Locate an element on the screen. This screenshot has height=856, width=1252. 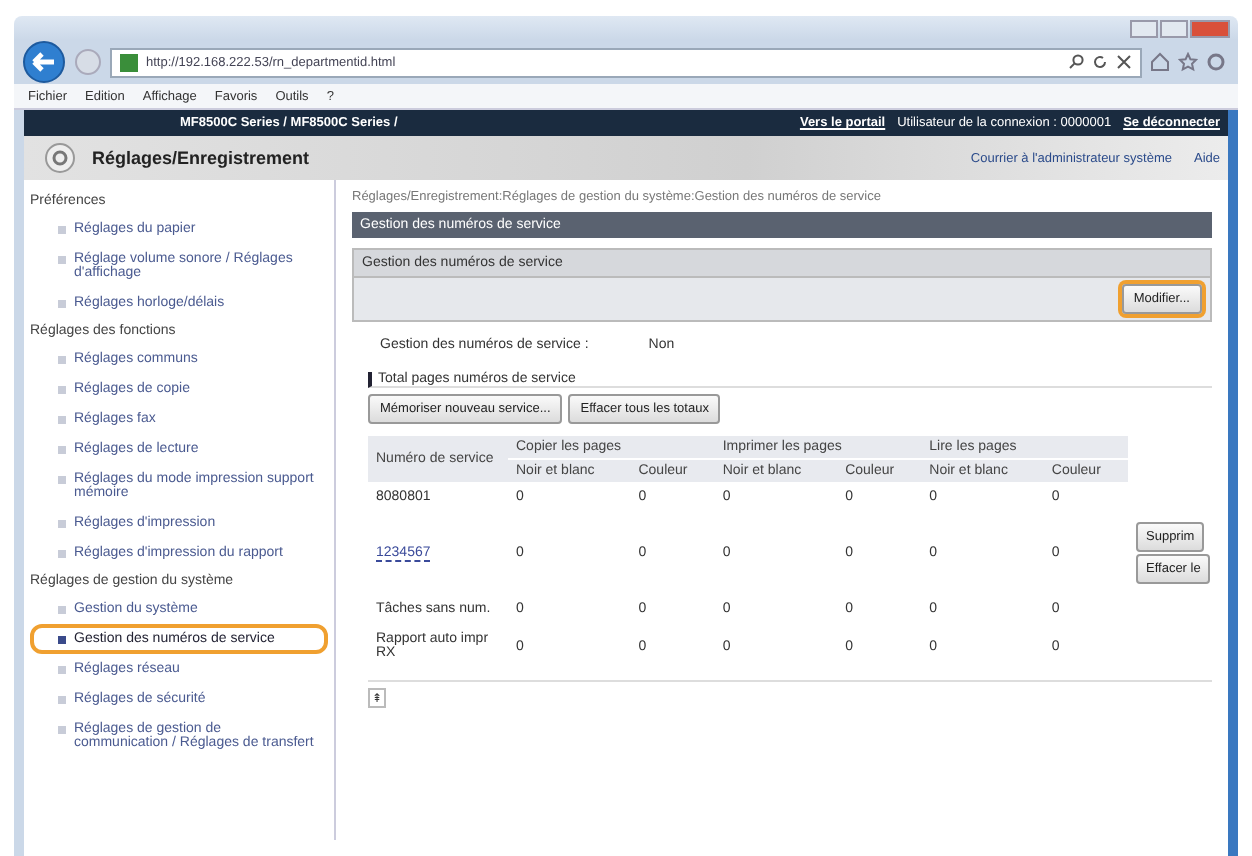
refresh-icon is located at coordinates (1100, 62).